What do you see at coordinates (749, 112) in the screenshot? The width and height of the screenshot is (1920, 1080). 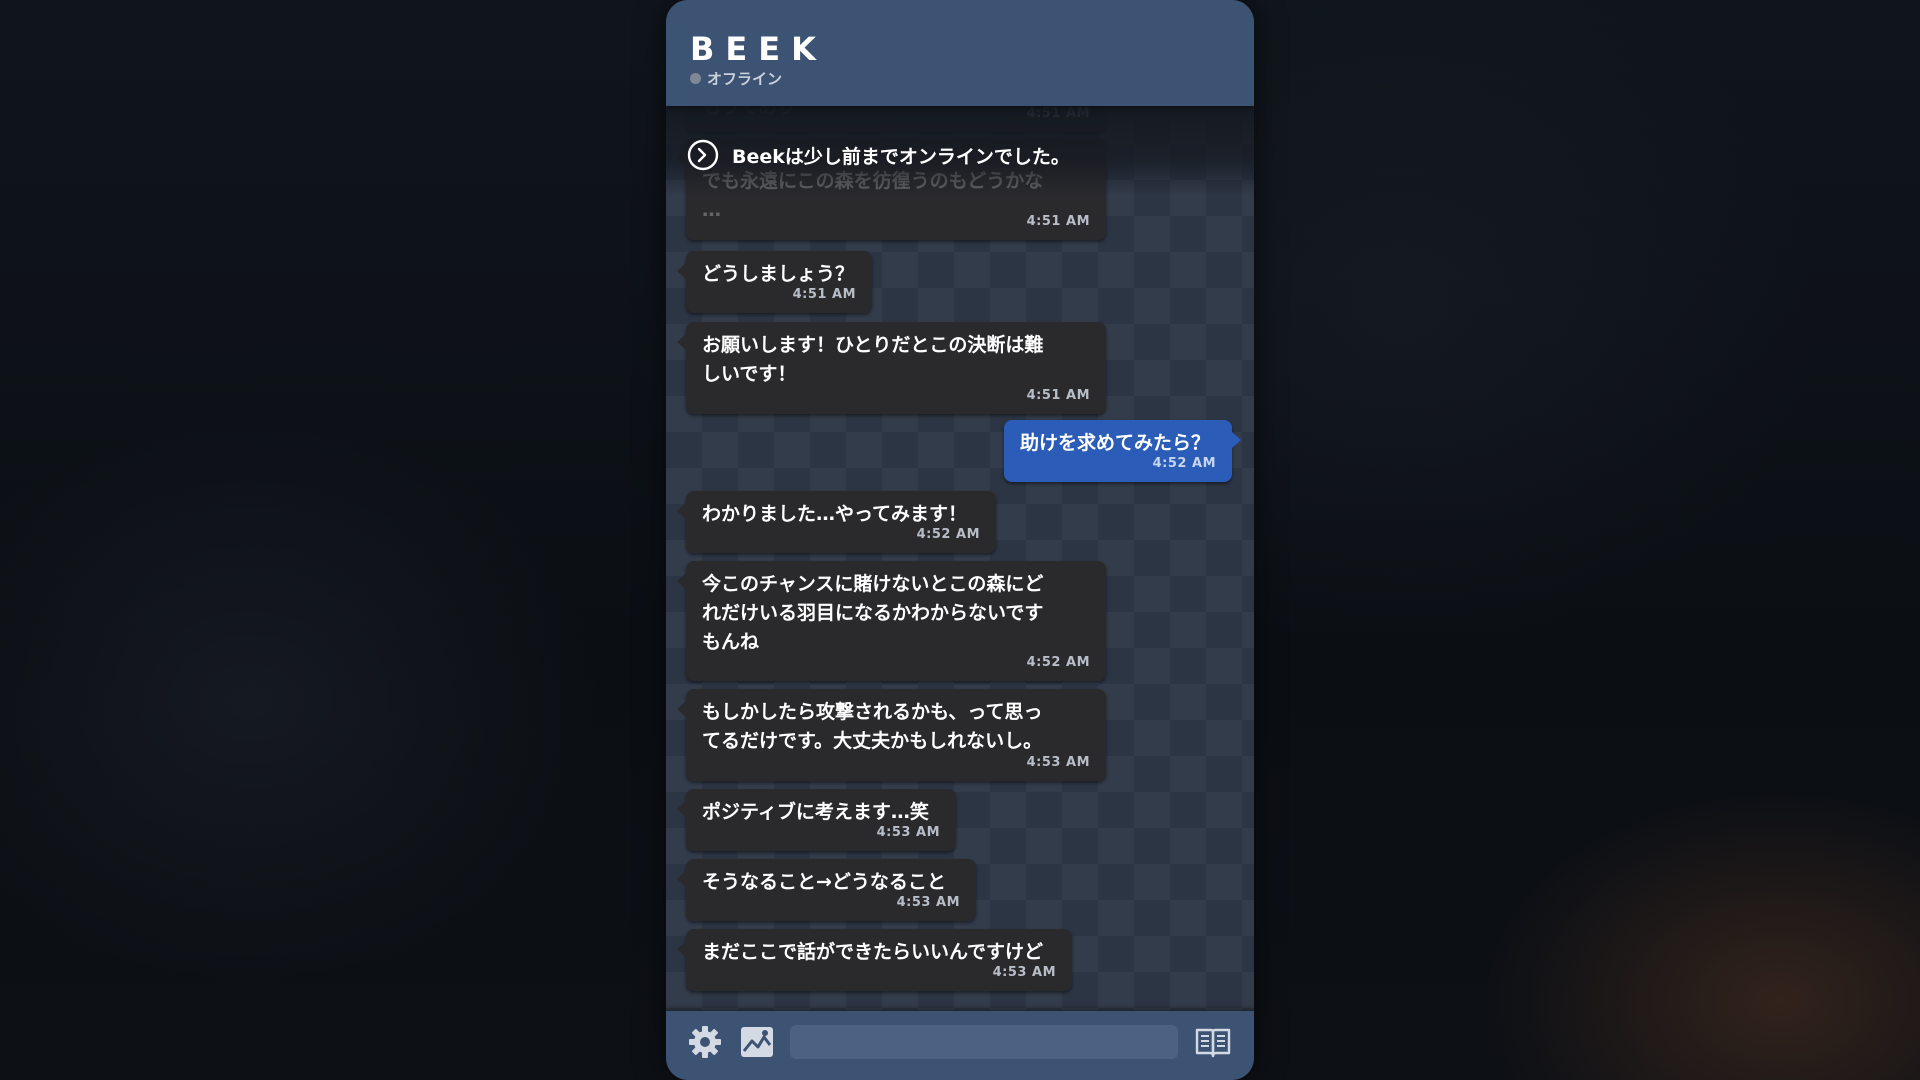 I see `message-text: もうてあり` at bounding box center [749, 112].